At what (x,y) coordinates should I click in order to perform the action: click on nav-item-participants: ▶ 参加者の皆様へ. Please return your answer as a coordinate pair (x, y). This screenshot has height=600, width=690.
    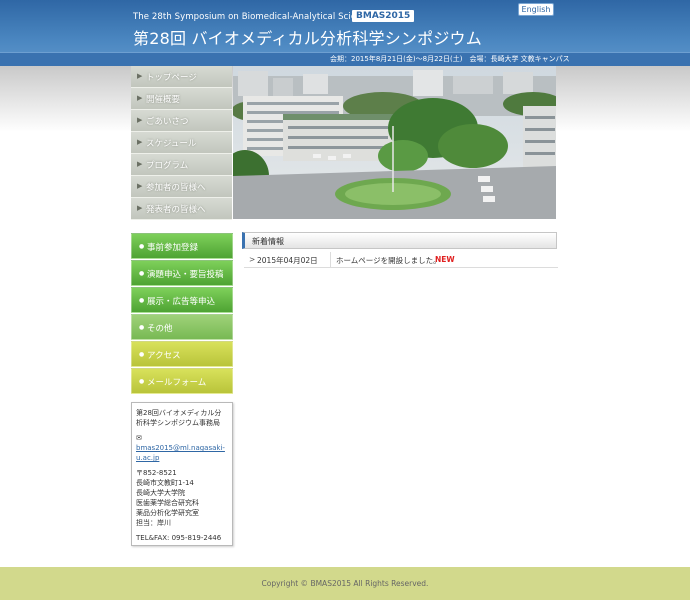
    Looking at the image, I should click on (181, 187).